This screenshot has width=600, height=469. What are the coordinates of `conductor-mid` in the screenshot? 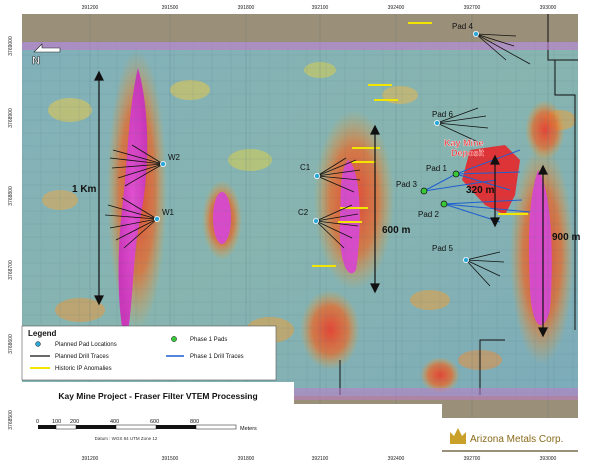 It's located at (222, 218).